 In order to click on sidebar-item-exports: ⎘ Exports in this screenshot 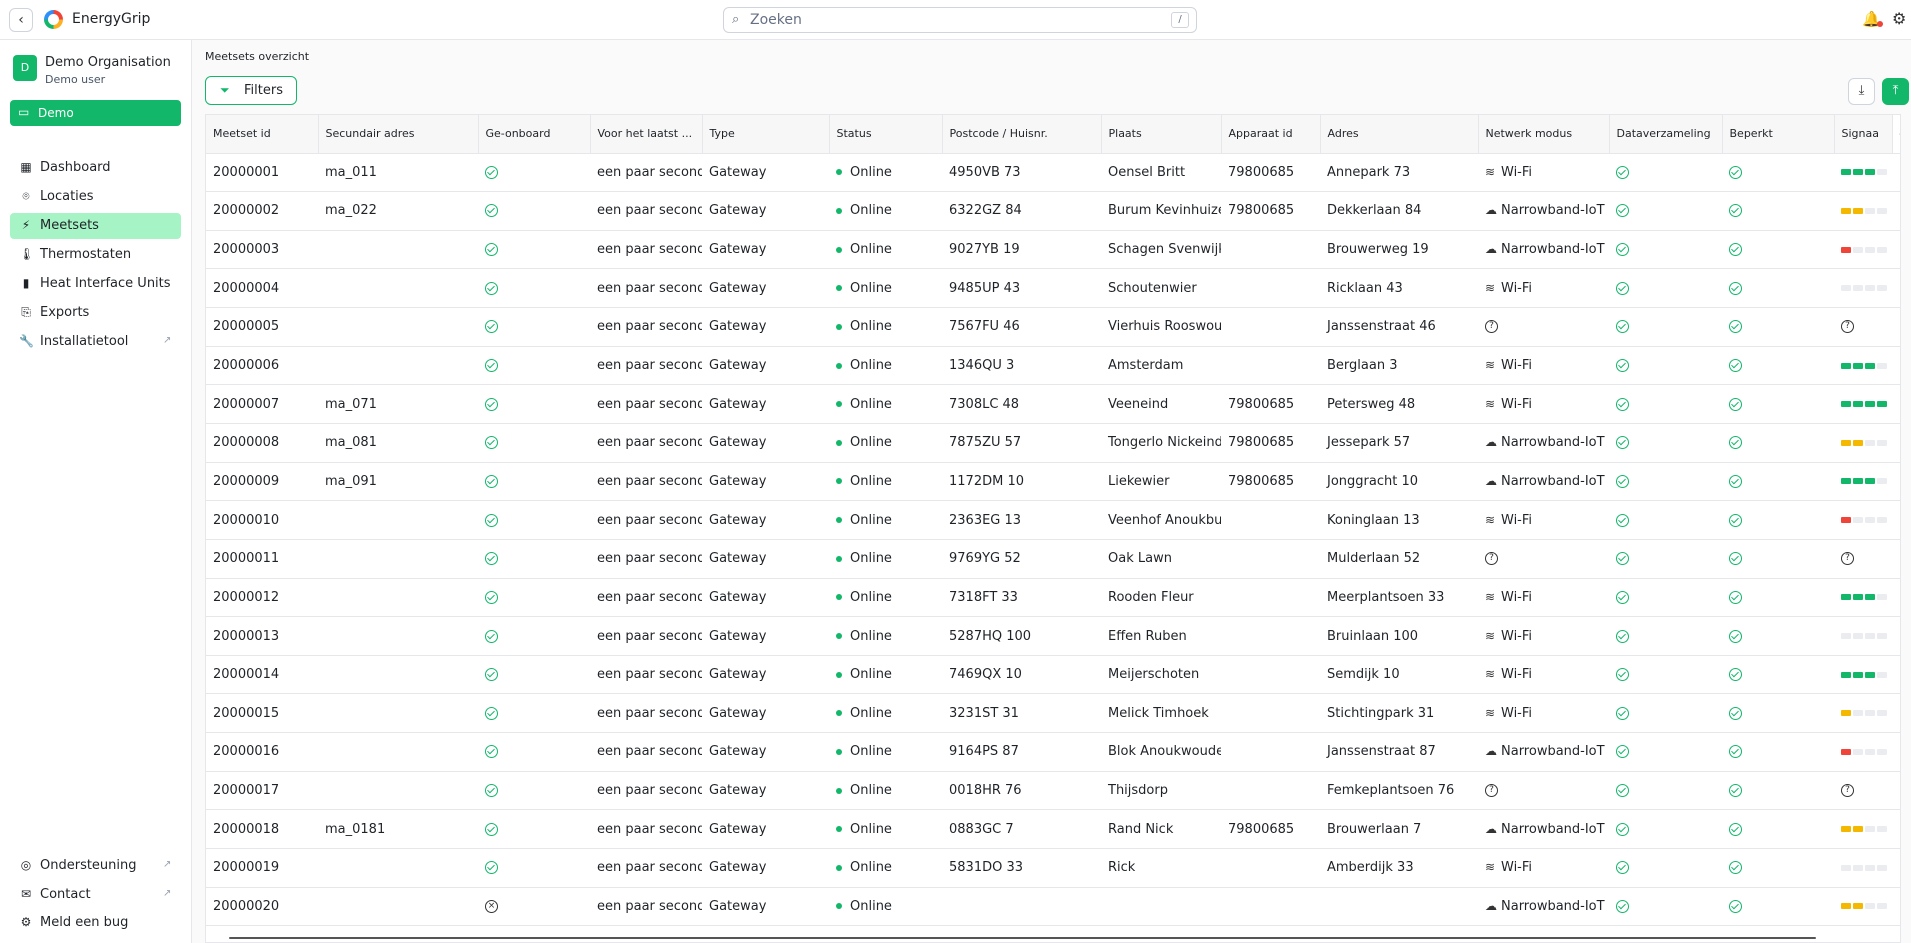, I will do `click(95, 313)`.